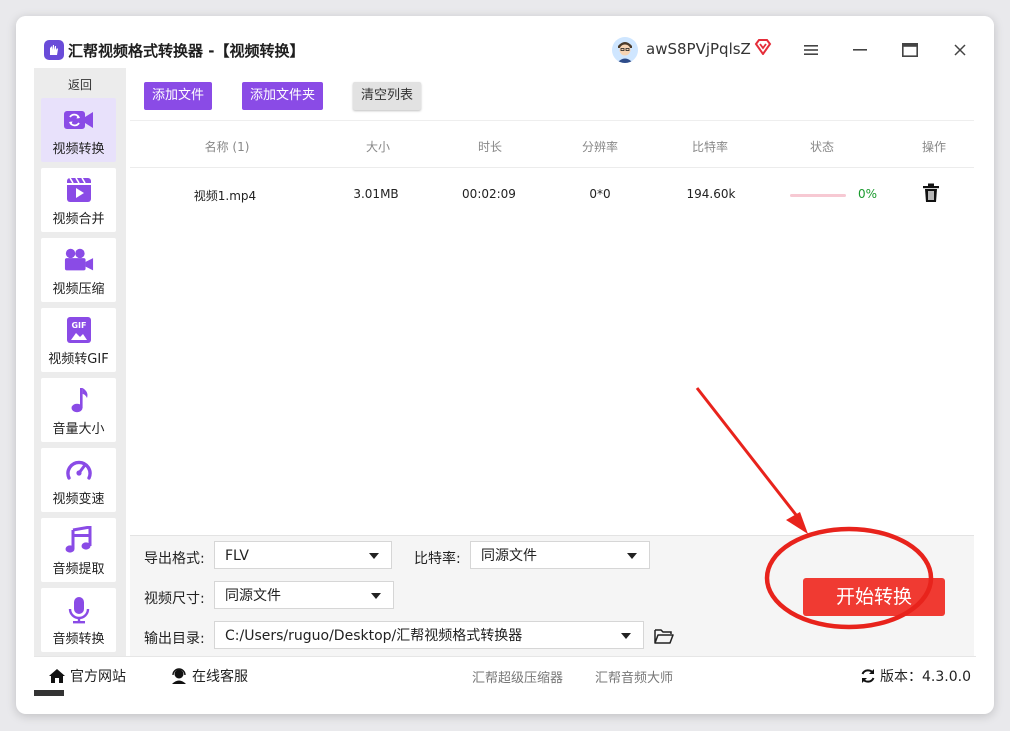 The width and height of the screenshot is (1010, 731). I want to click on close-button, so click(960, 50).